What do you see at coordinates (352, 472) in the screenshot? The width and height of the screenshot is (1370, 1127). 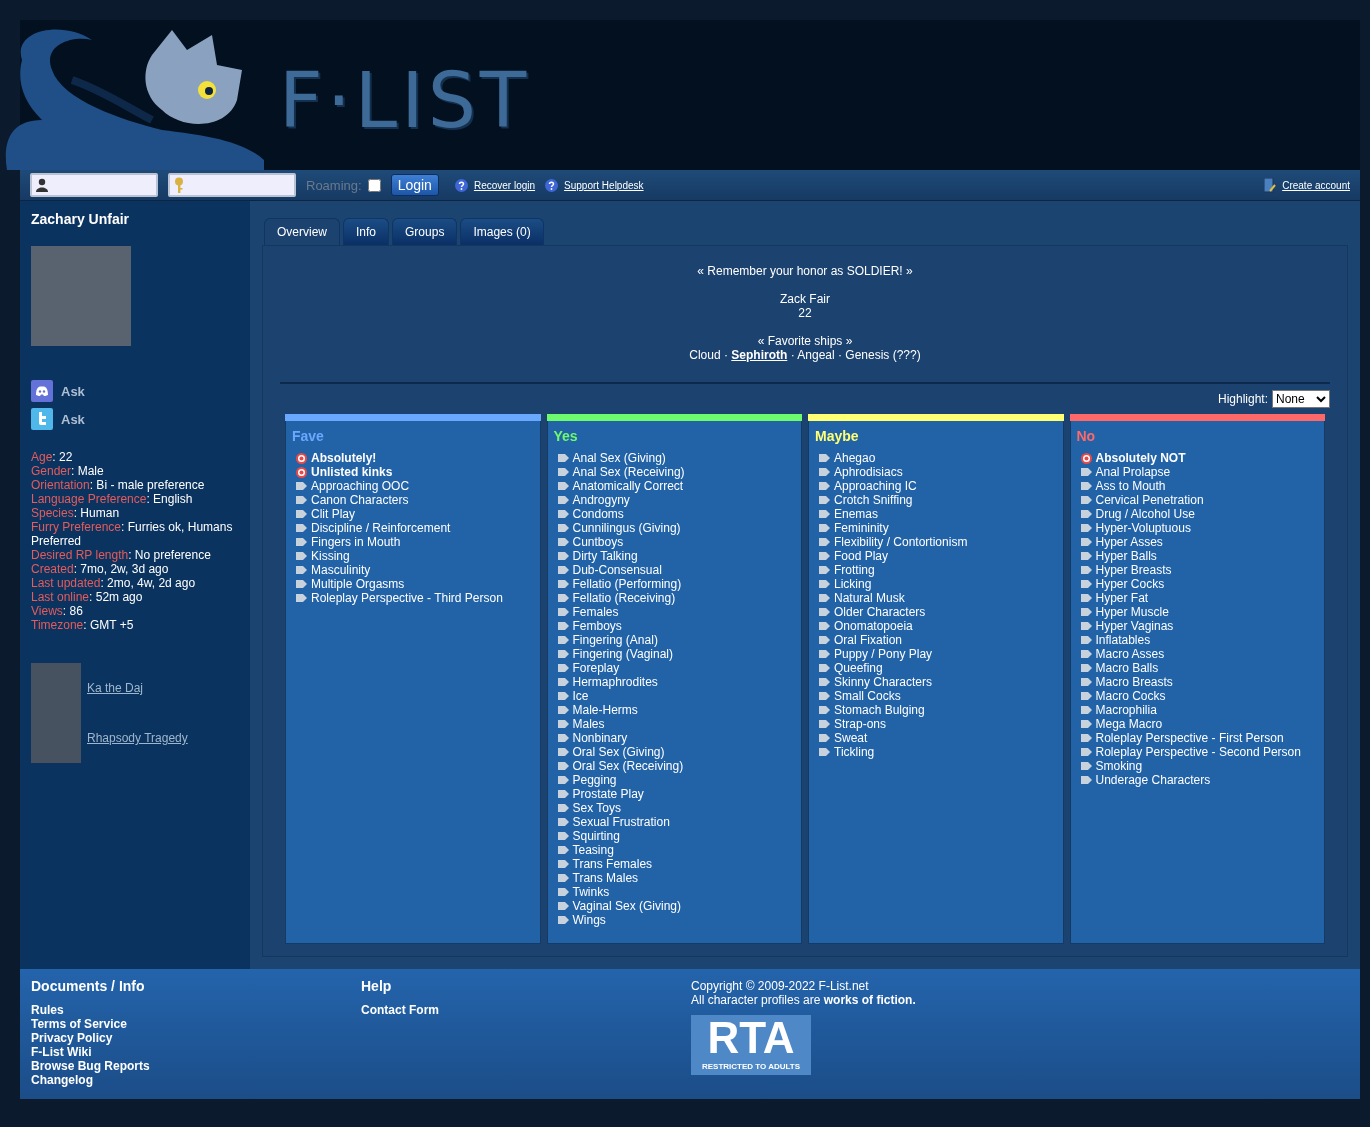 I see `custom-kink-item: Unlisted kinks` at bounding box center [352, 472].